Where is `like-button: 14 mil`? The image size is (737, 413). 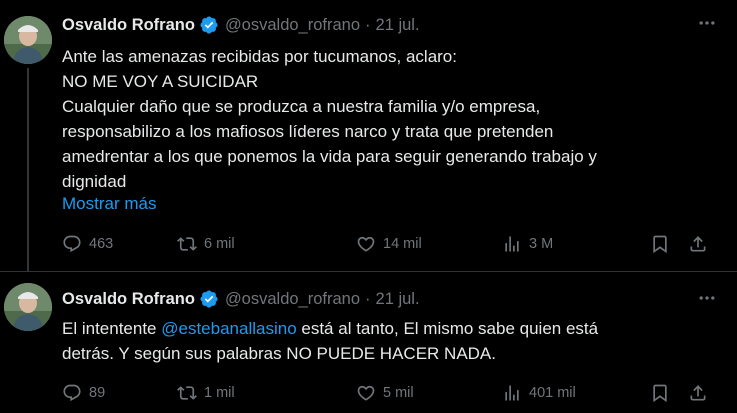
like-button: 14 mil is located at coordinates (389, 244).